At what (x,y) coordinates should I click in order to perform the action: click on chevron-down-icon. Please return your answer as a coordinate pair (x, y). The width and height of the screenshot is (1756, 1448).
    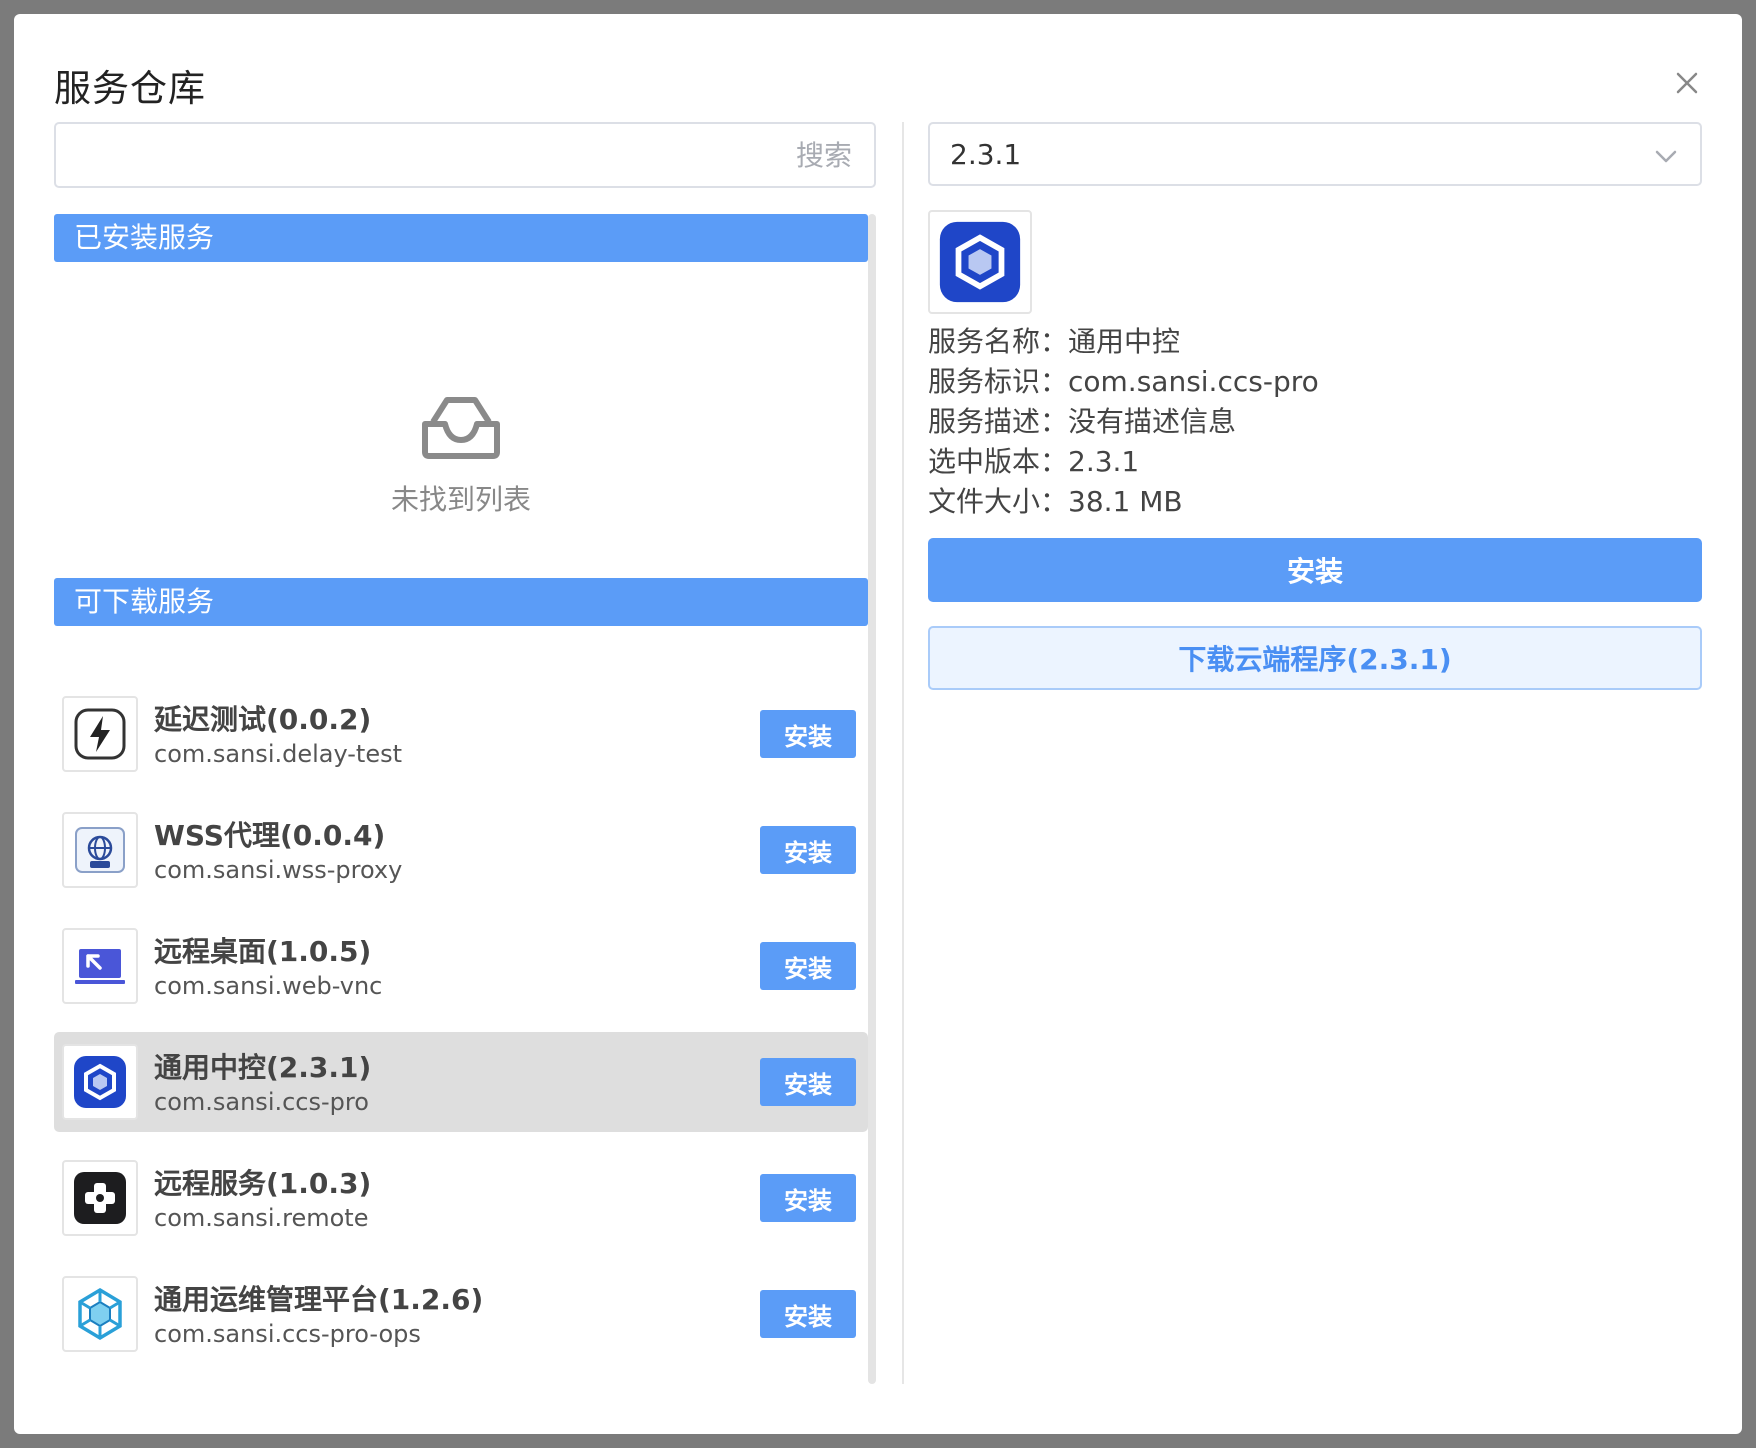
    Looking at the image, I should click on (1666, 156).